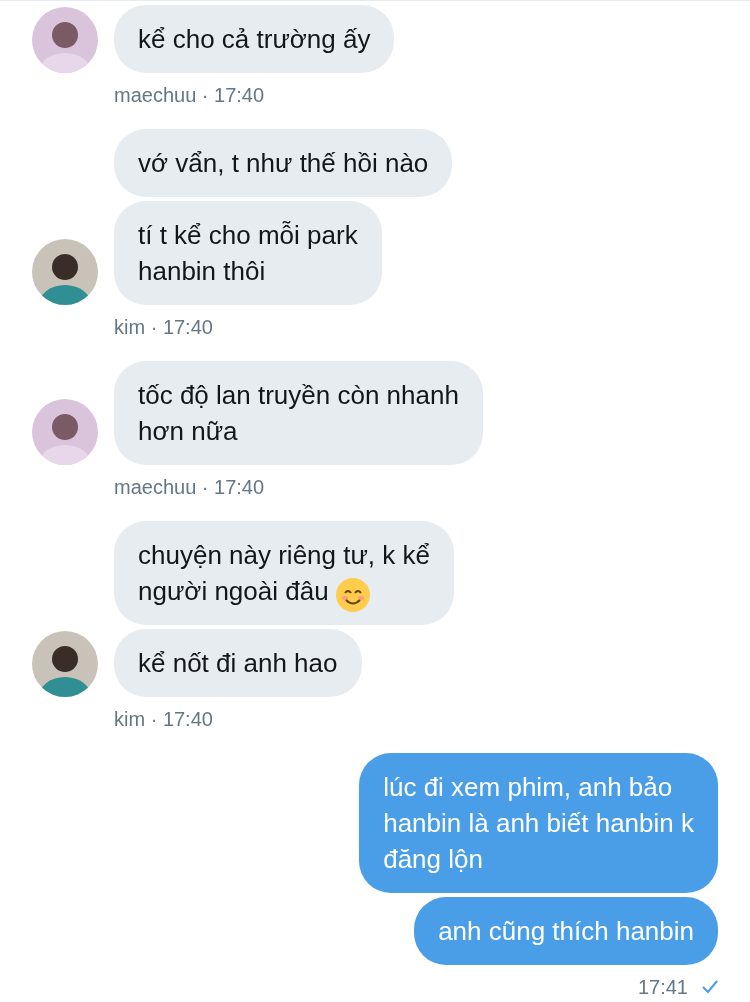 This screenshot has height=1002, width=750. I want to click on message-bubble: lúc đi xem phim, anh bảo hanbin là anh biết hanbin k đăng lộn, so click(538, 823).